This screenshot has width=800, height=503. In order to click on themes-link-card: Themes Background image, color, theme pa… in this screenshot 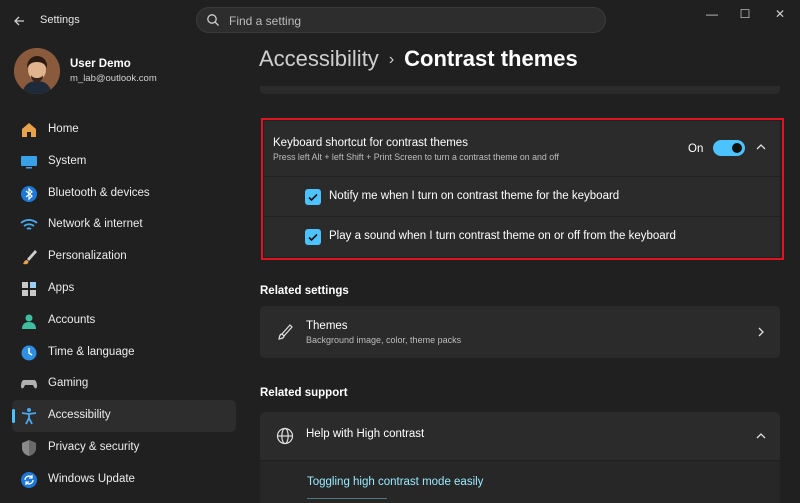, I will do `click(520, 332)`.